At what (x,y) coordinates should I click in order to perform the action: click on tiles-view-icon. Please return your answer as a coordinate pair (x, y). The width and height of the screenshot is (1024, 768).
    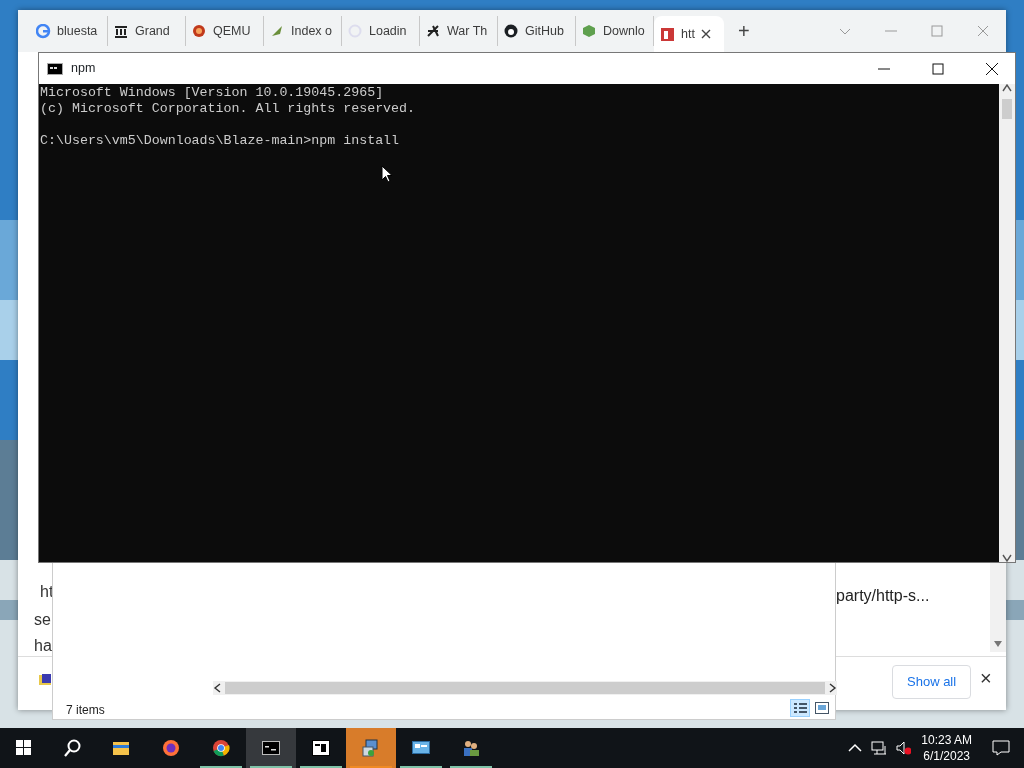
    Looking at the image, I should click on (822, 708).